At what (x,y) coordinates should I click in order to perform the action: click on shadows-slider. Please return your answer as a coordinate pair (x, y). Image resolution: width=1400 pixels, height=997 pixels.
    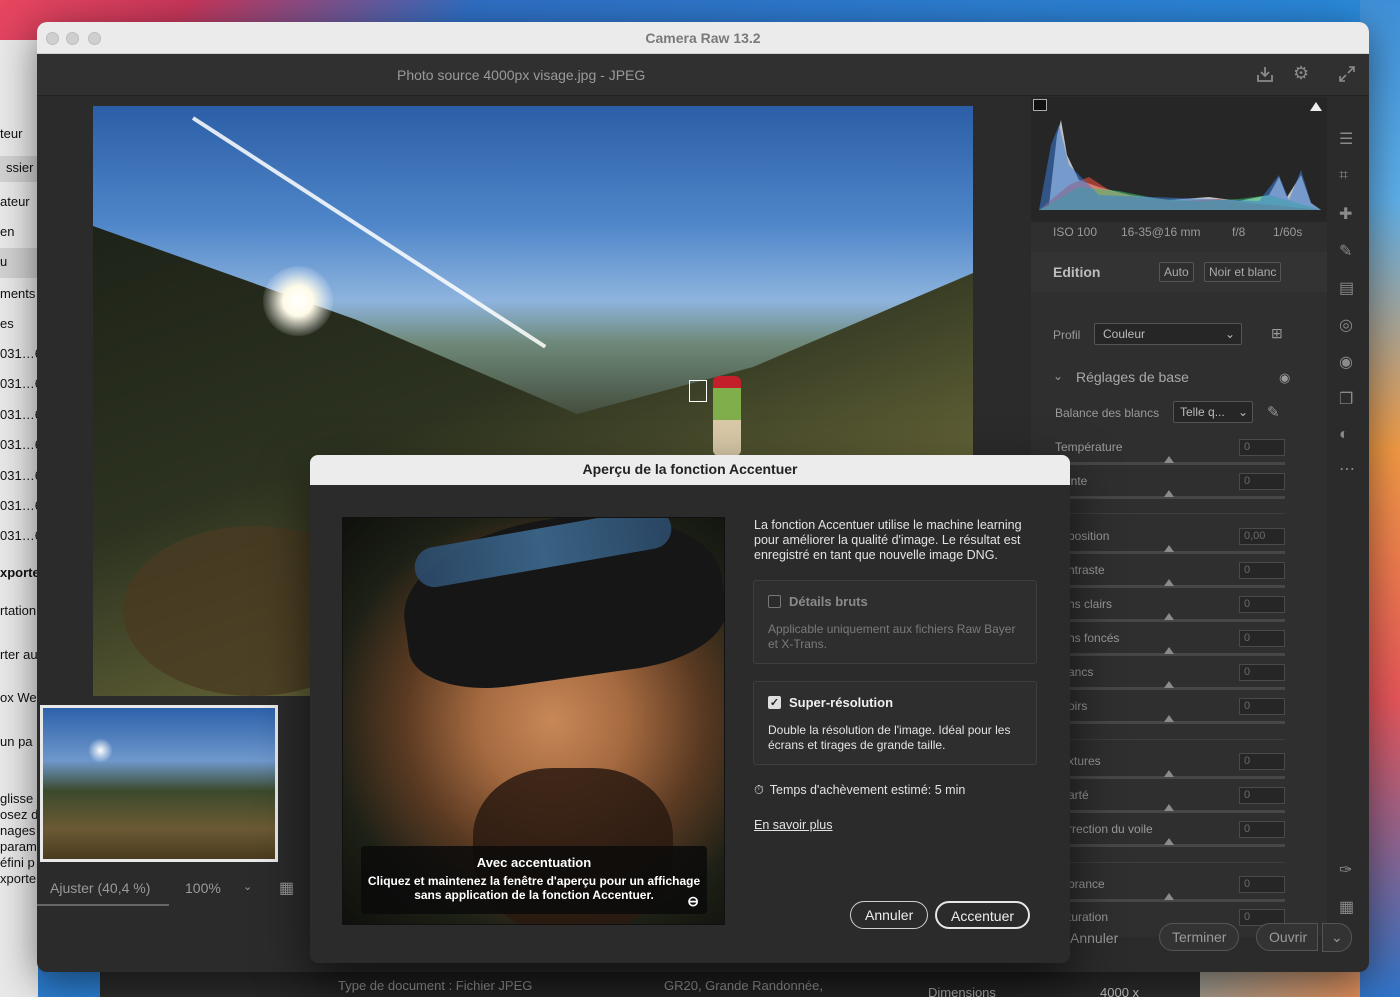
    Looking at the image, I should click on (1169, 651).